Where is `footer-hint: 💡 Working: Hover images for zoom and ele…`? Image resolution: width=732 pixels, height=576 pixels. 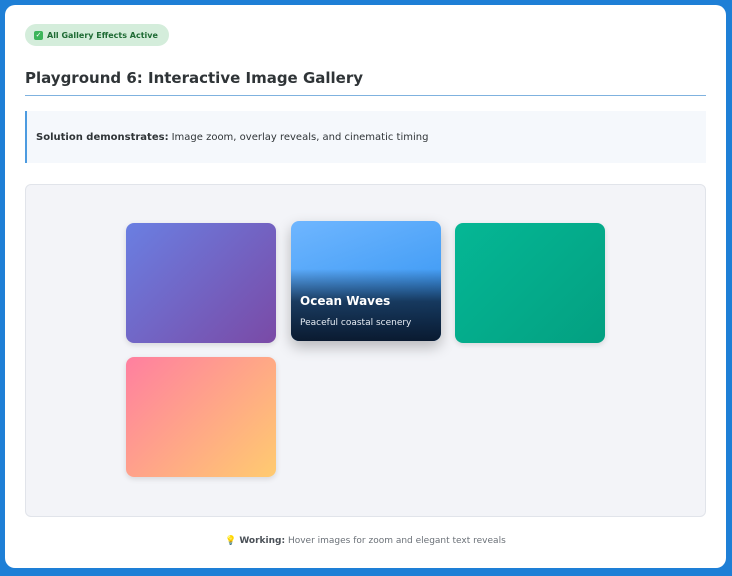 footer-hint: 💡 Working: Hover images for zoom and ele… is located at coordinates (365, 541).